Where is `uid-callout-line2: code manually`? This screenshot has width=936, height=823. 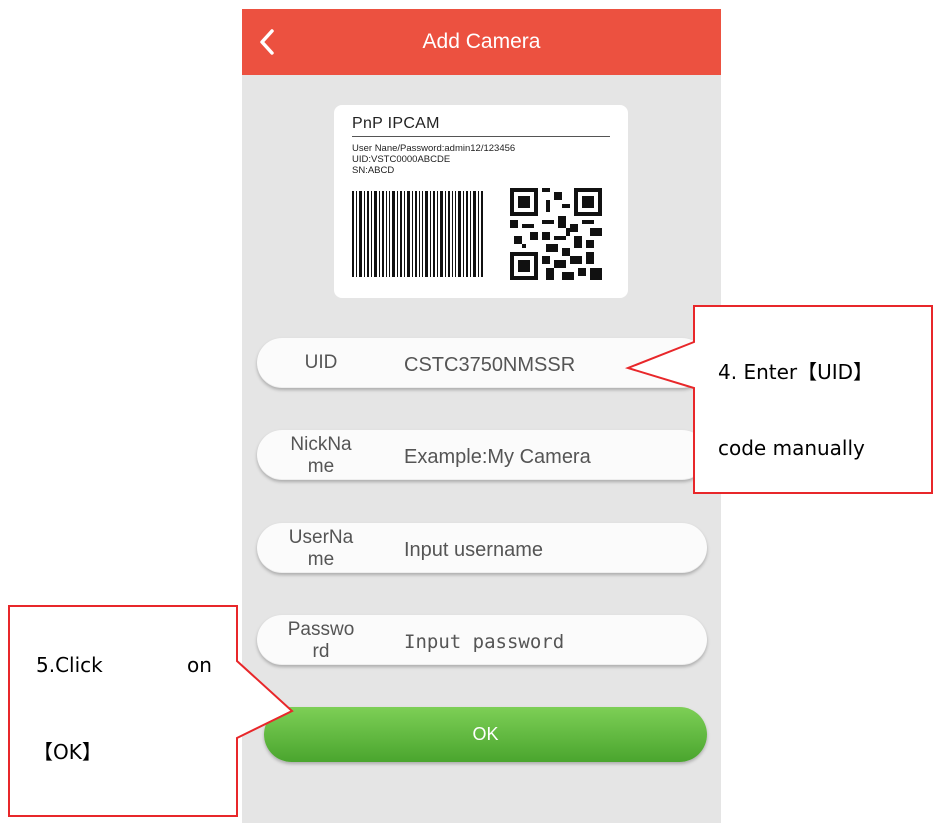 uid-callout-line2: code manually is located at coordinates (791, 448).